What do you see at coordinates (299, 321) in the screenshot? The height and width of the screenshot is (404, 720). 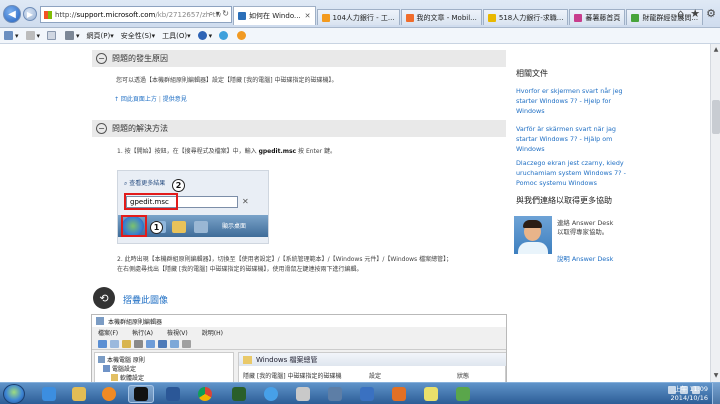 I see `gp-title-bar: 本機群組原則編輯器` at bounding box center [299, 321].